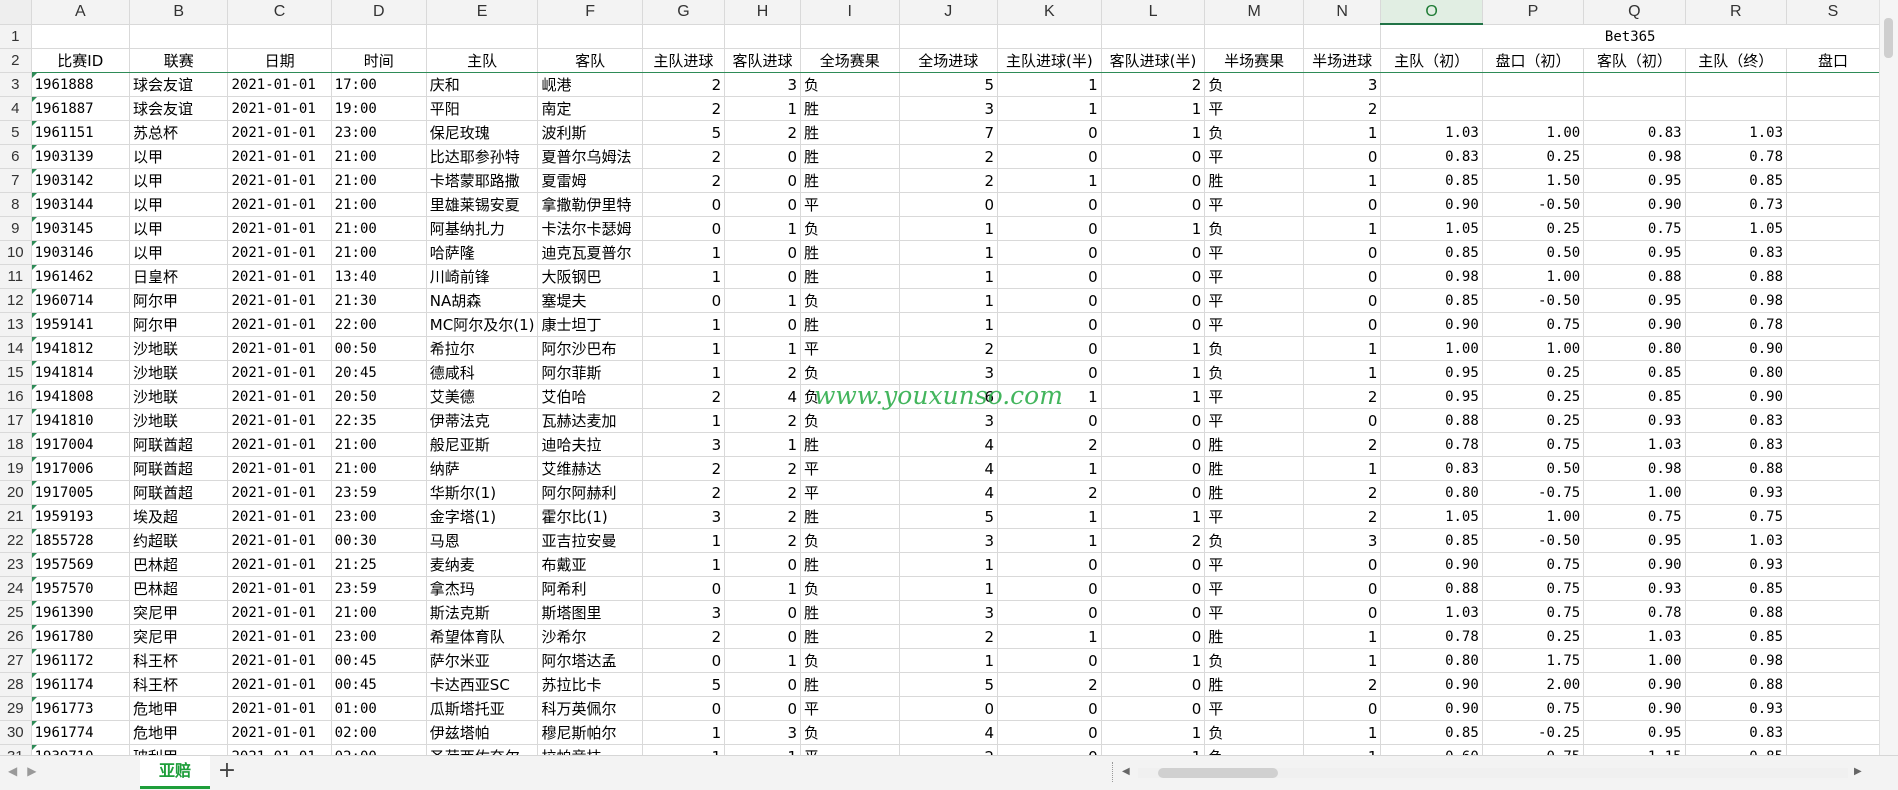  Describe the element at coordinates (80, 156) in the screenshot. I see `cell: 1903139` at that location.